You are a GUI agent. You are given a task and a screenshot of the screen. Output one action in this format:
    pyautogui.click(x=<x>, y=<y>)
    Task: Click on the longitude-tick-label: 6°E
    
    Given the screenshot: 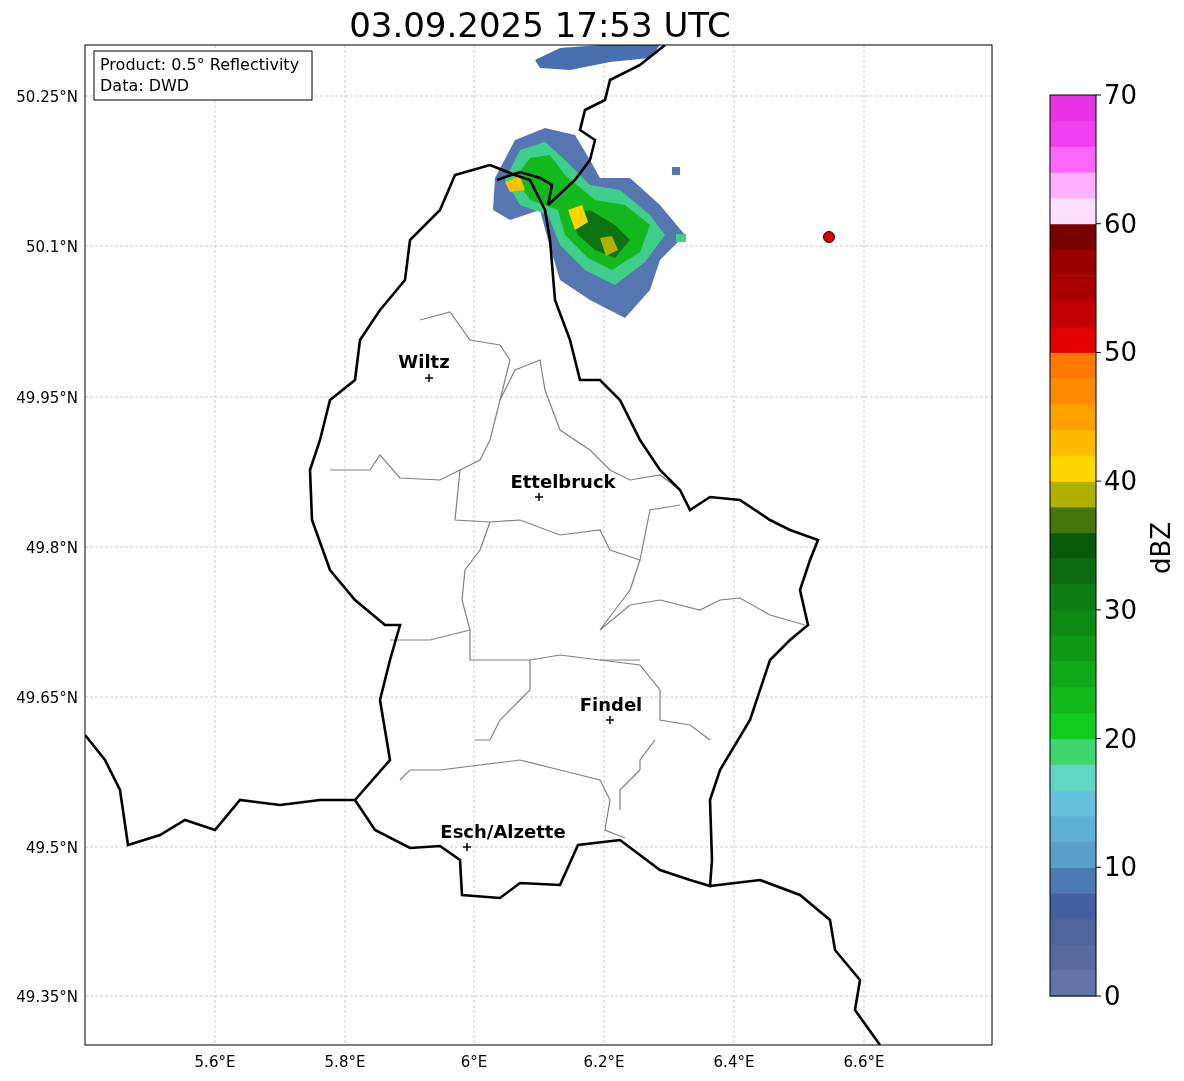 What is the action you would take?
    pyautogui.click(x=474, y=1062)
    